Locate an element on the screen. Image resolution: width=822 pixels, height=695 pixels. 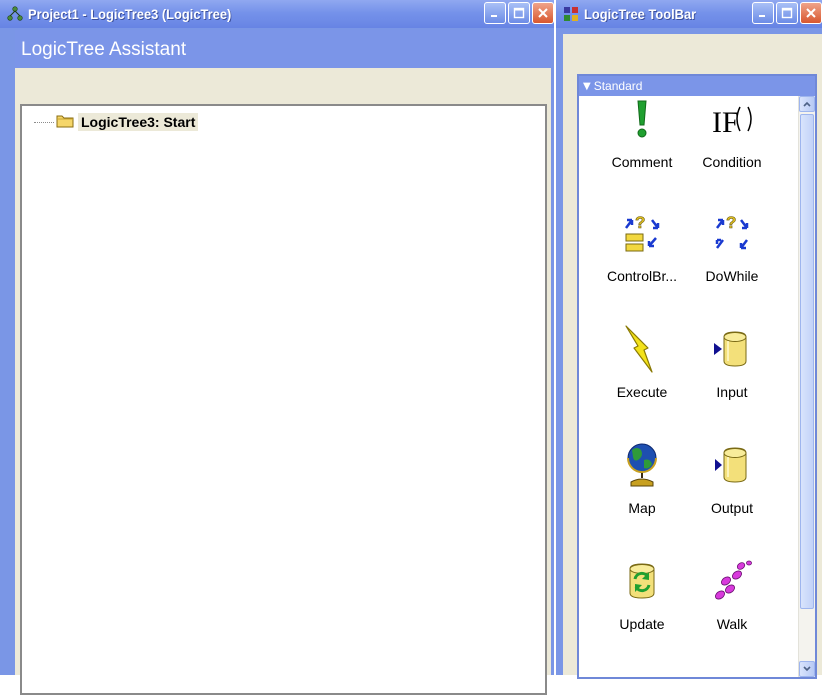
toolbar-close-button is located at coordinates (811, 13).